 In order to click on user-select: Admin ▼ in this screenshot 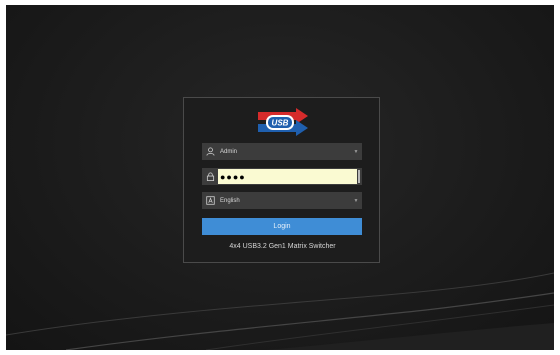, I will do `click(282, 151)`.